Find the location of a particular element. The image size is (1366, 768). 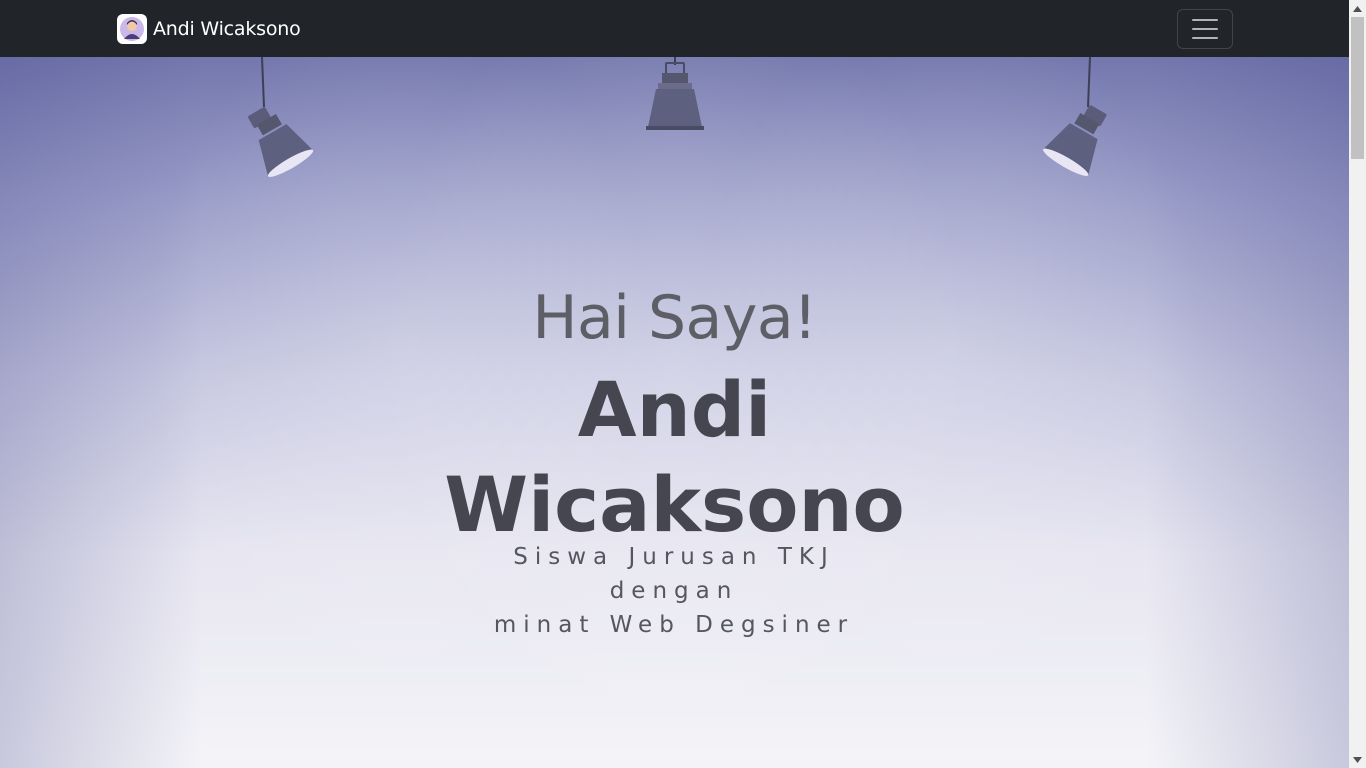

hero-tagline-line1: Siswa Jurusan TKJ dengan is located at coordinates (674, 574).